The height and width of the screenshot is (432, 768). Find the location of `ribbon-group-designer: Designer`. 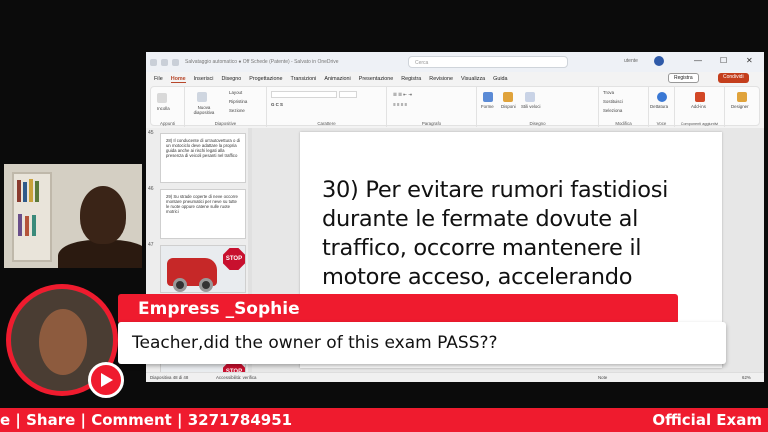

ribbon-group-designer: Designer is located at coordinates (742, 107).